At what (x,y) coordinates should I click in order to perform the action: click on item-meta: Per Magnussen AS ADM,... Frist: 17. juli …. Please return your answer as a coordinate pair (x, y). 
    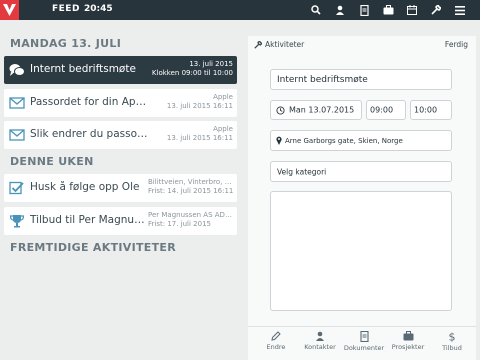
    Looking at the image, I should click on (191, 219).